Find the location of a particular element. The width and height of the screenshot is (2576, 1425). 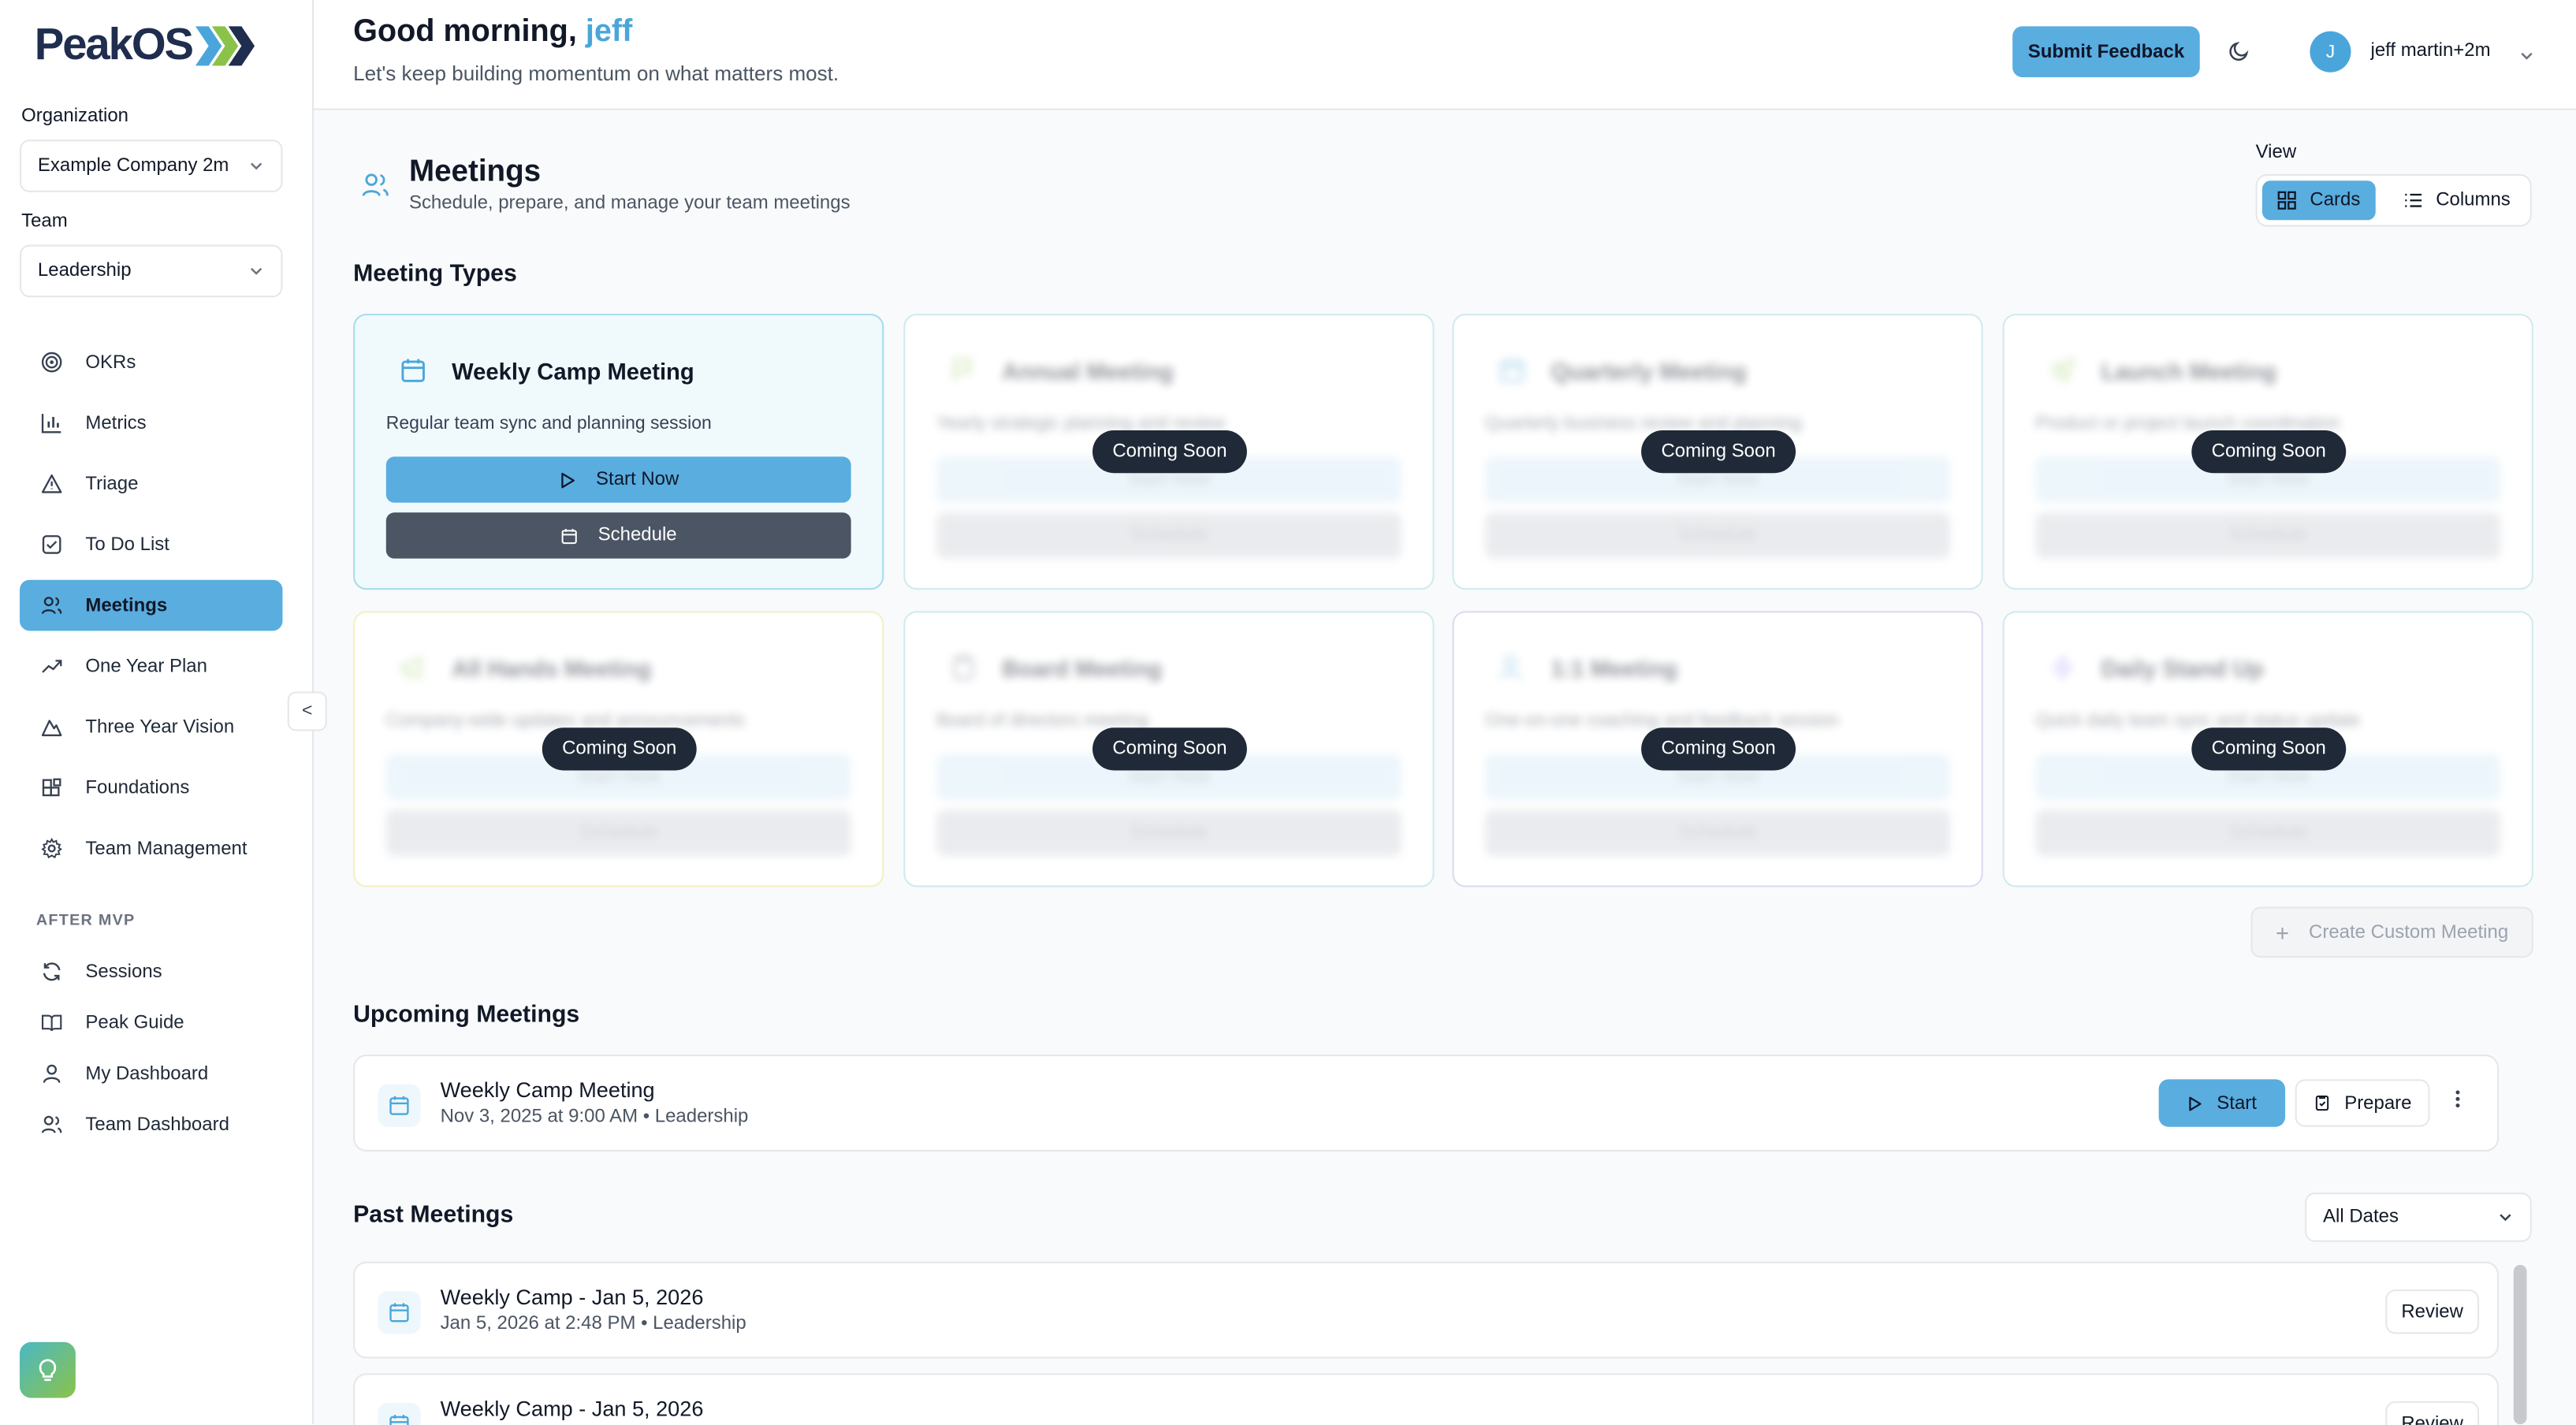

sidebar-item-sessions: Sessions is located at coordinates (151, 972).